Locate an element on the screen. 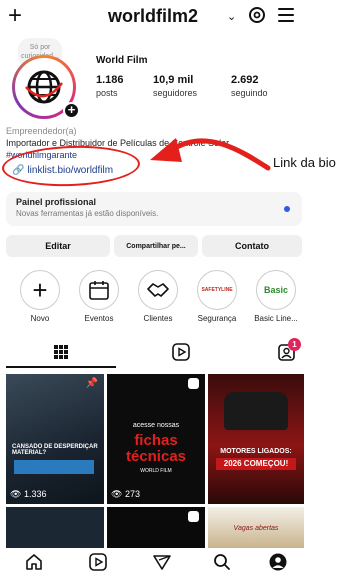 This screenshot has height=576, width=359. highlight-label: Eventos is located at coordinates (99, 318).